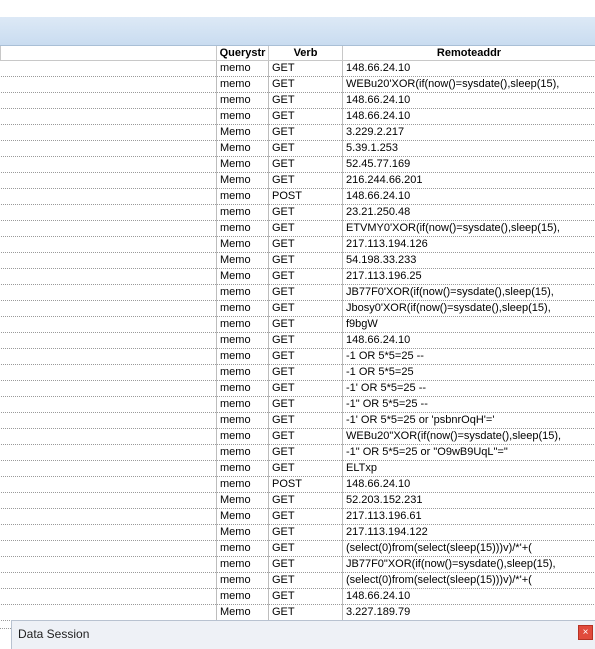  What do you see at coordinates (298, 533) in the screenshot?
I see `table-row: MemoGET217.113.194.122` at bounding box center [298, 533].